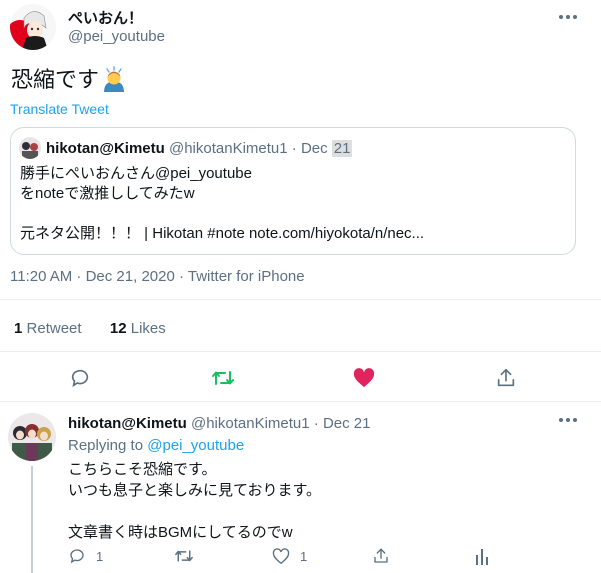  I want to click on reply-handle-date: @hikotanKimetu1 · Dec 21, so click(280, 423).